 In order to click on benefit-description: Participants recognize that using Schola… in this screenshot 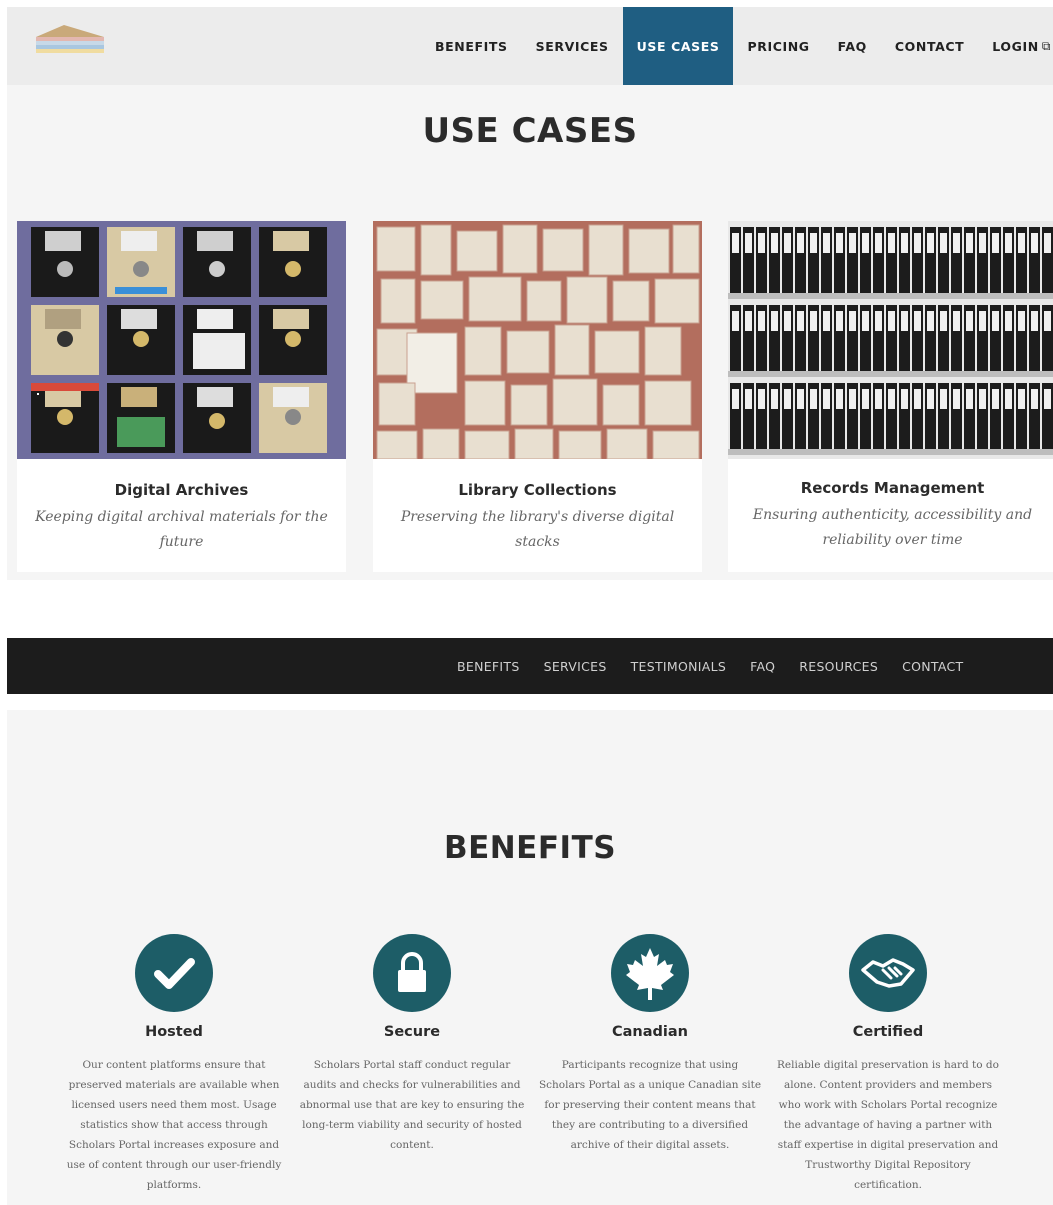, I will do `click(650, 1105)`.